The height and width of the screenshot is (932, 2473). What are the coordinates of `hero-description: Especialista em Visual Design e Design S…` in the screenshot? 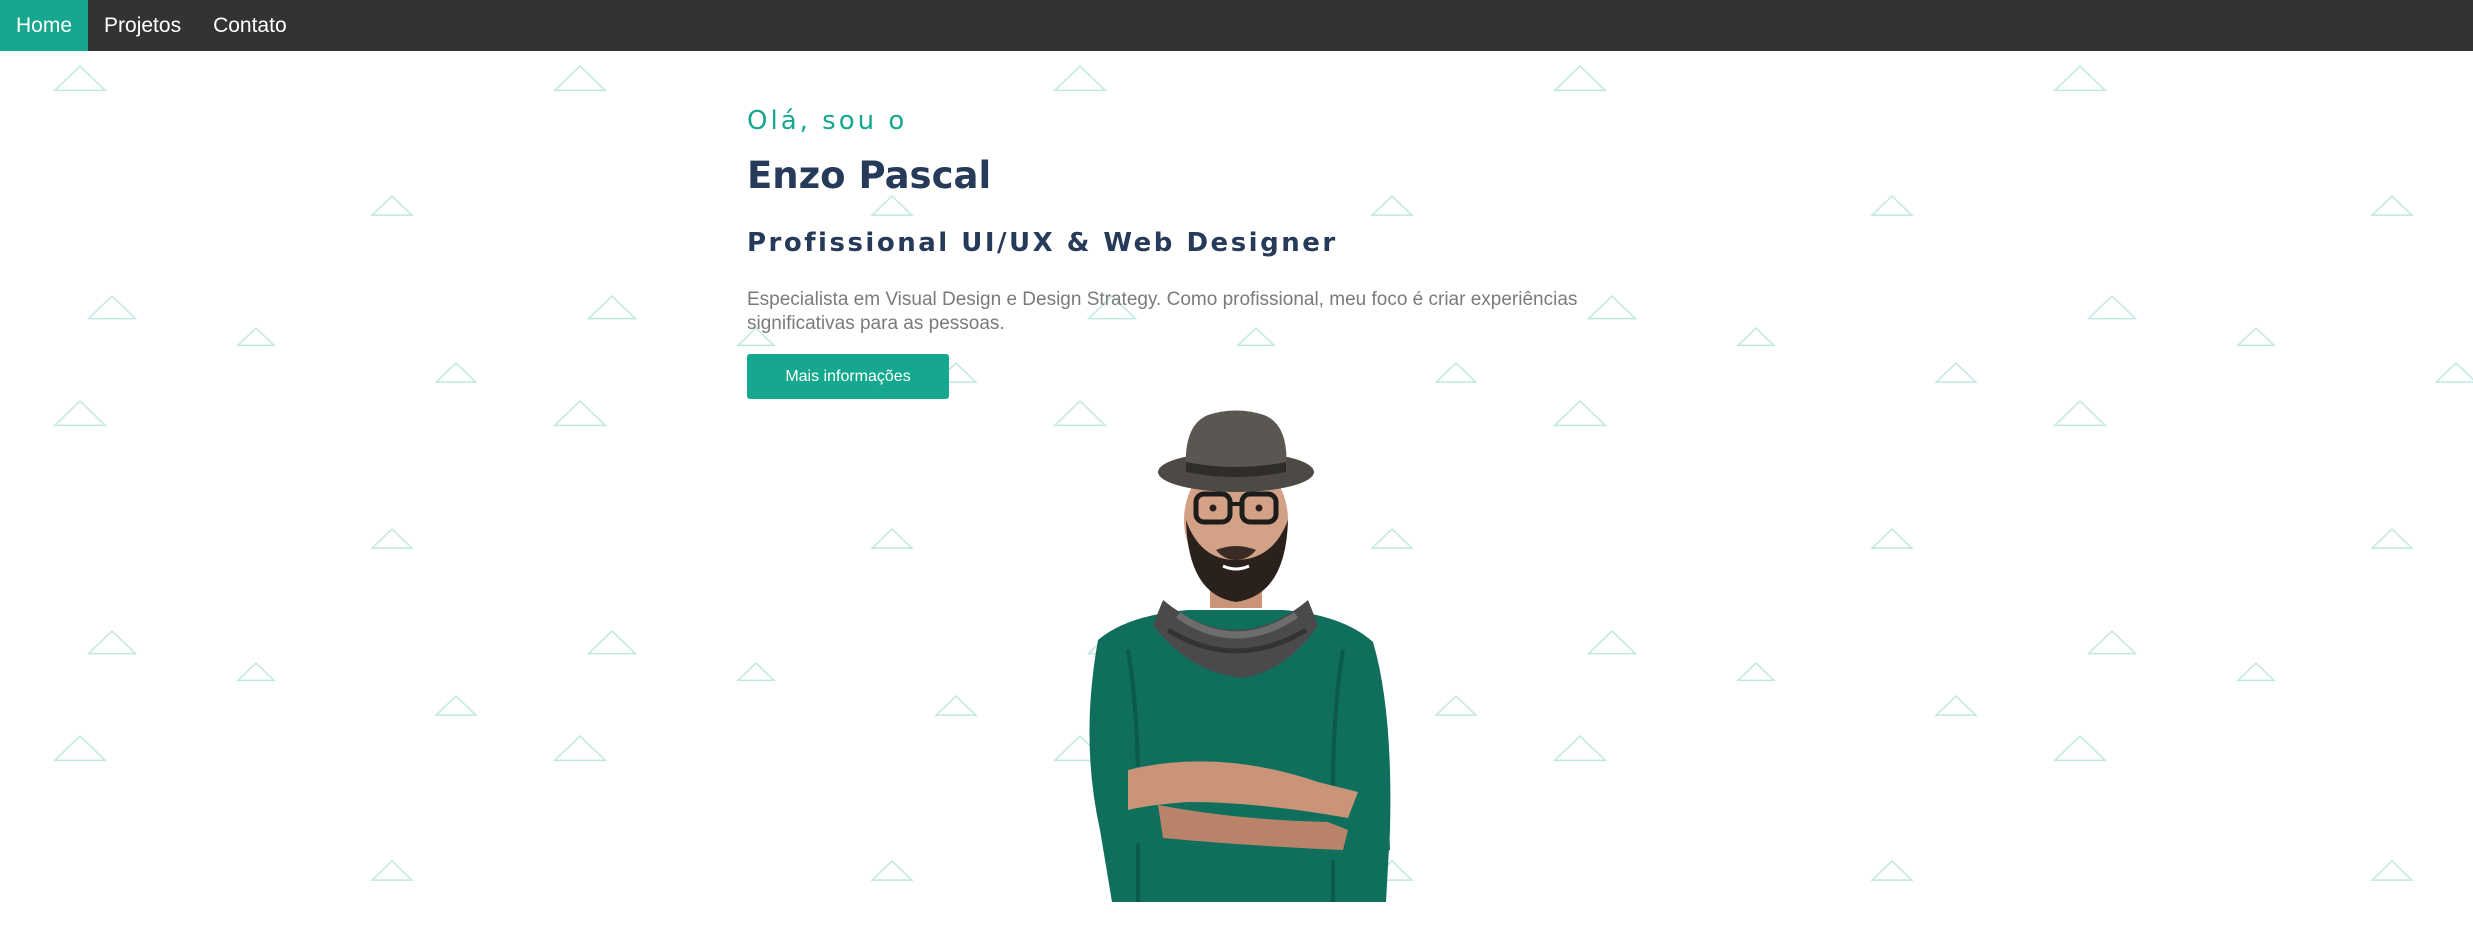 It's located at (1162, 311).